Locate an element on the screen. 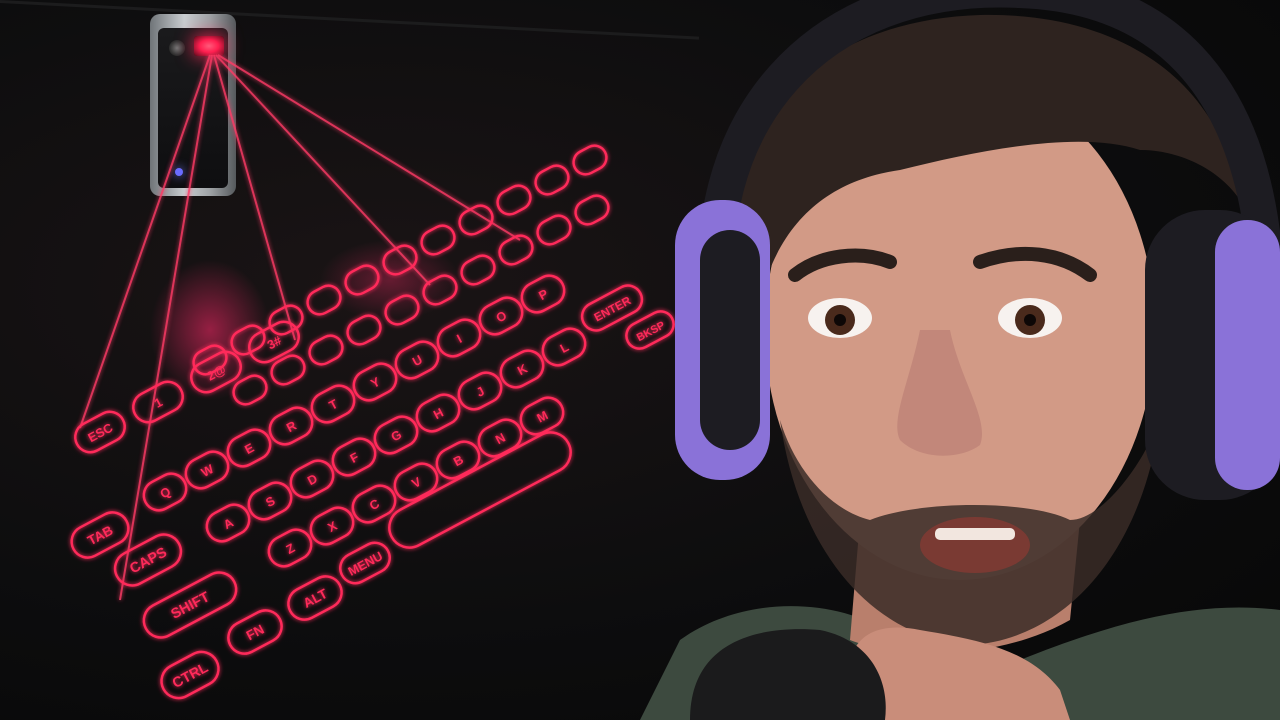 Image resolution: width=1280 pixels, height=720 pixels. key-q-1: W is located at coordinates (207, 470).